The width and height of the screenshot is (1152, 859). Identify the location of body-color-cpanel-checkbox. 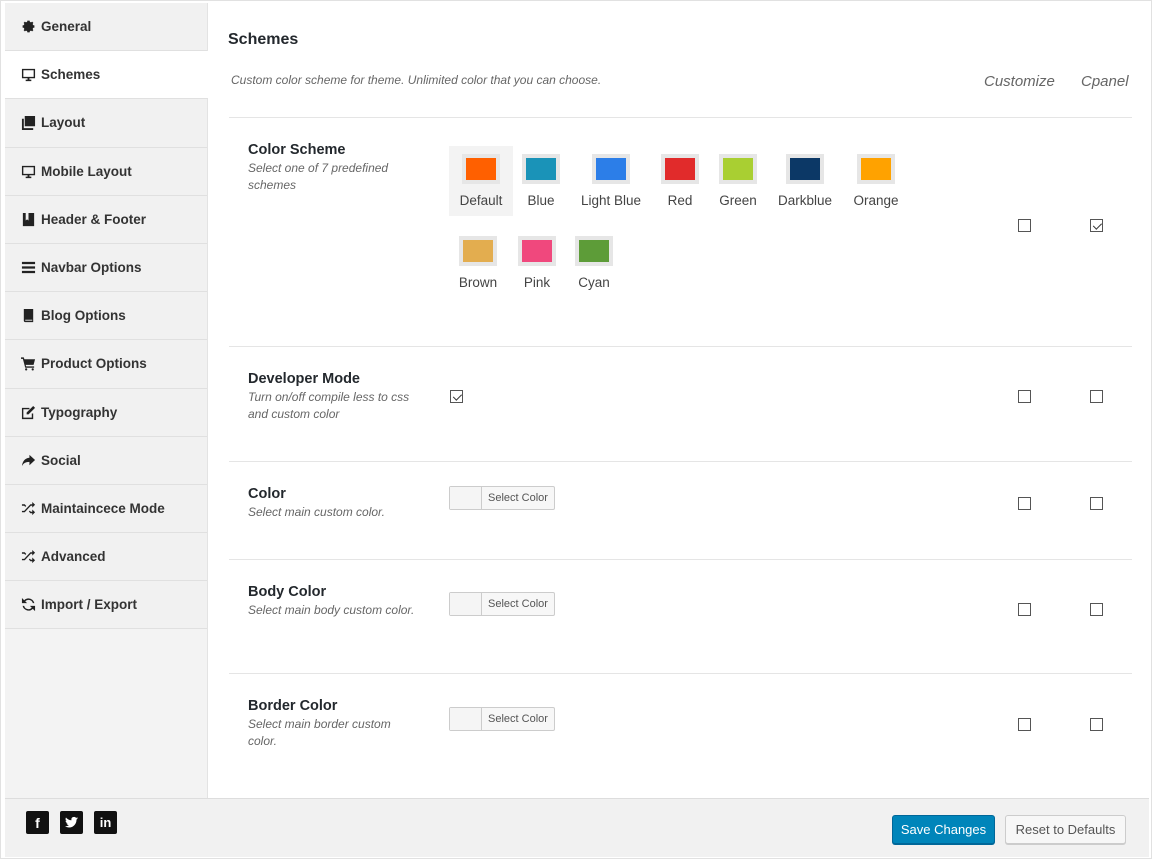
(1096, 609).